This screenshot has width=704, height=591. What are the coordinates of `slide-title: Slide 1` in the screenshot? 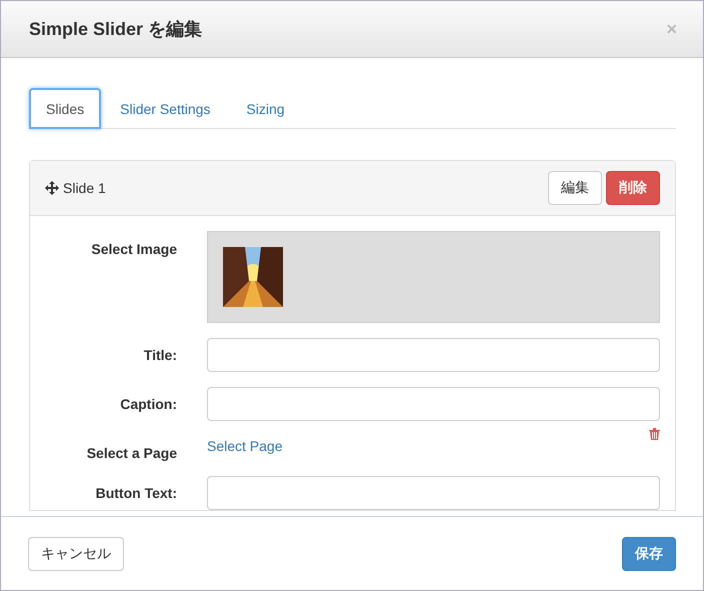 It's located at (84, 188).